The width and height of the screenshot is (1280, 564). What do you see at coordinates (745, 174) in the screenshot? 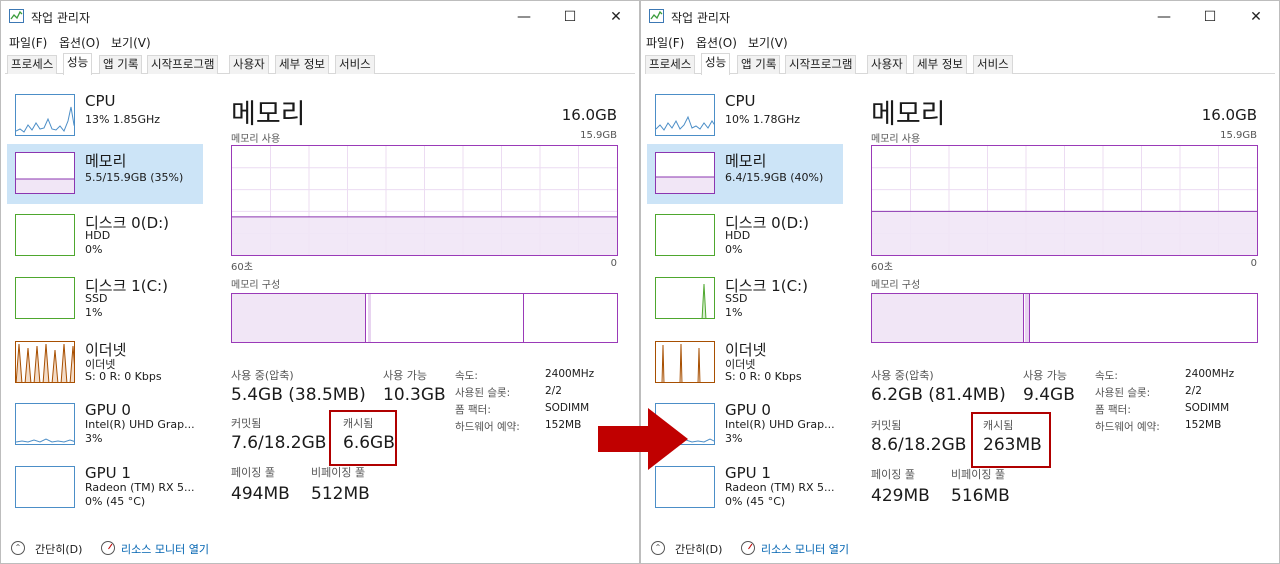
I see `sidebar-item-memory: 메모리 6.4/15.9GB (40%)` at bounding box center [745, 174].